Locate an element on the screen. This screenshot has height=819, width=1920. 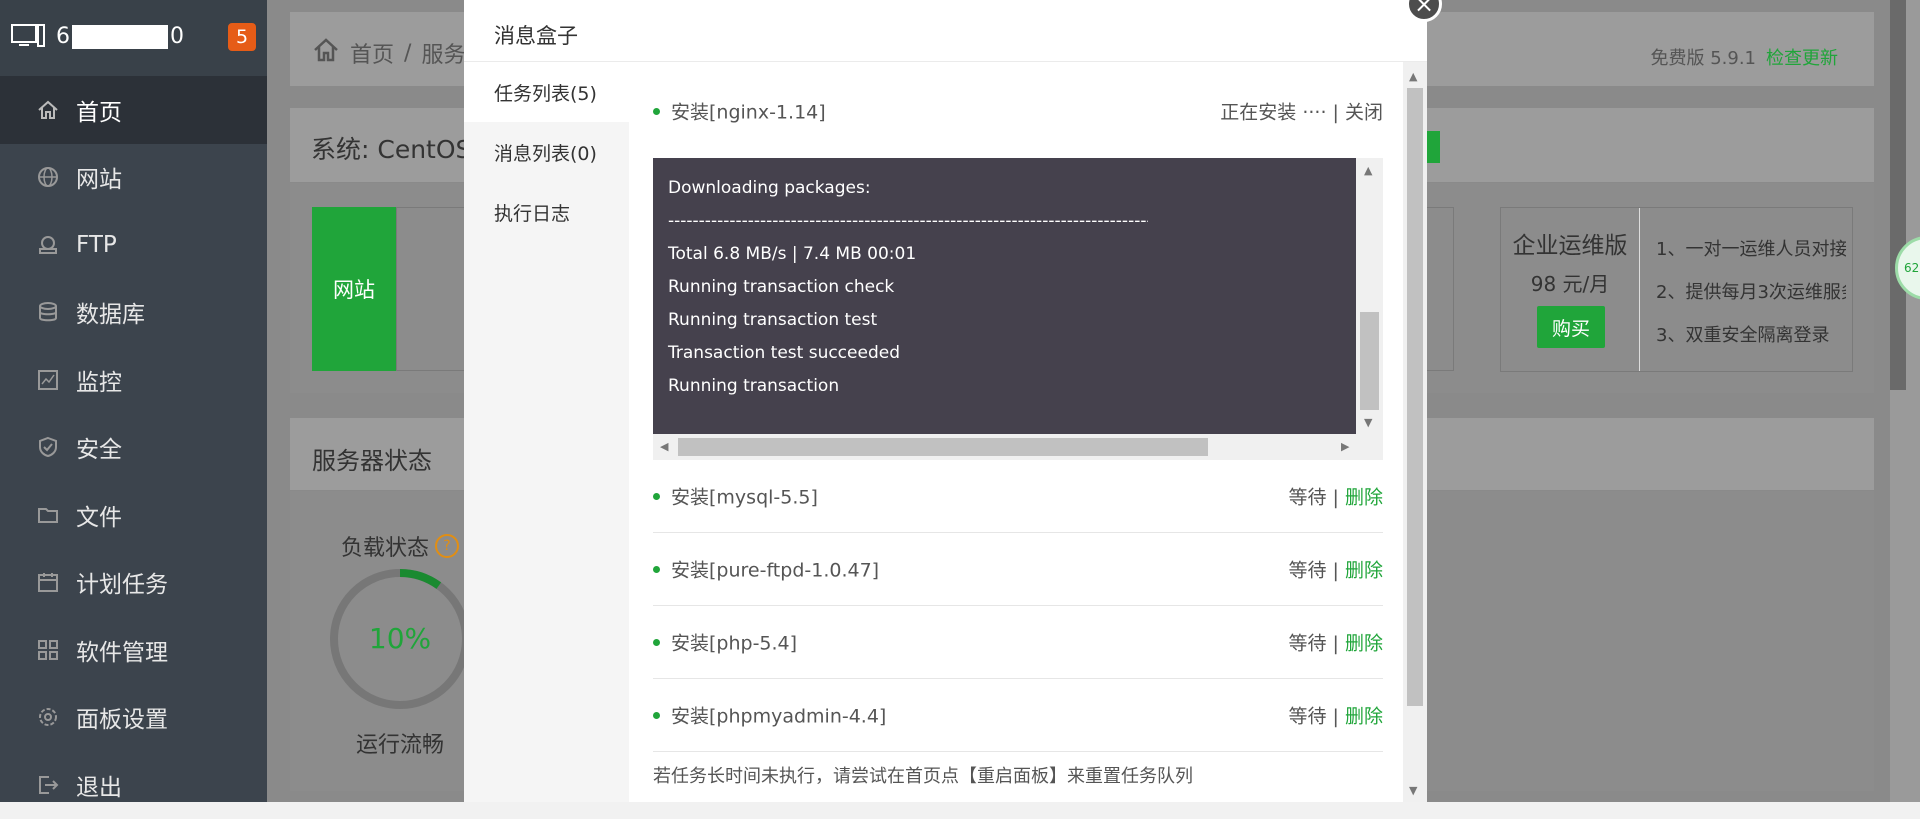
version-info: 免费版 5.9.1 检查更新 is located at coordinates (1744, 57).